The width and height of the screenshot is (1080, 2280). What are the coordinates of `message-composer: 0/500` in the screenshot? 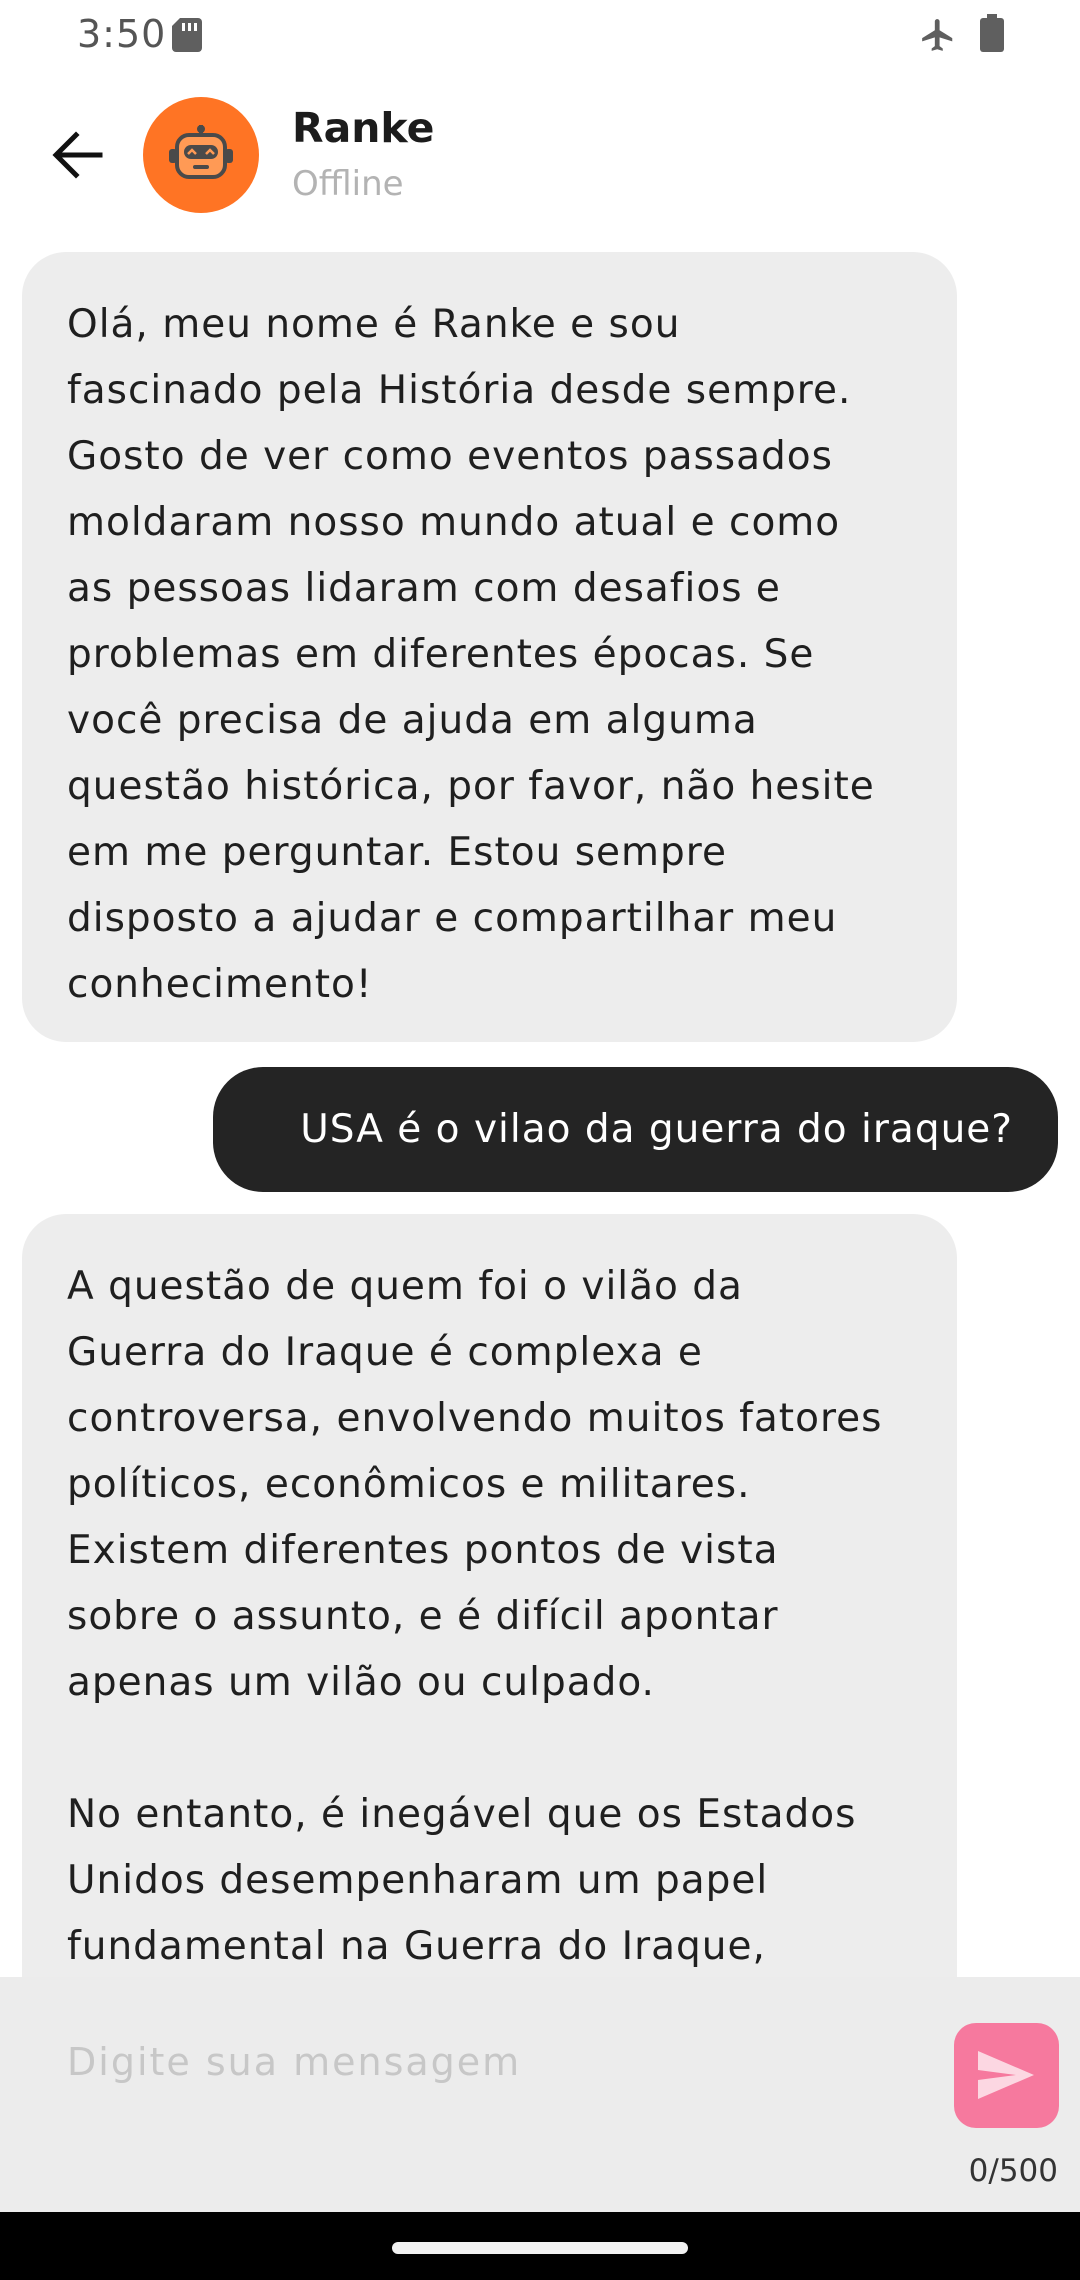 It's located at (540, 2094).